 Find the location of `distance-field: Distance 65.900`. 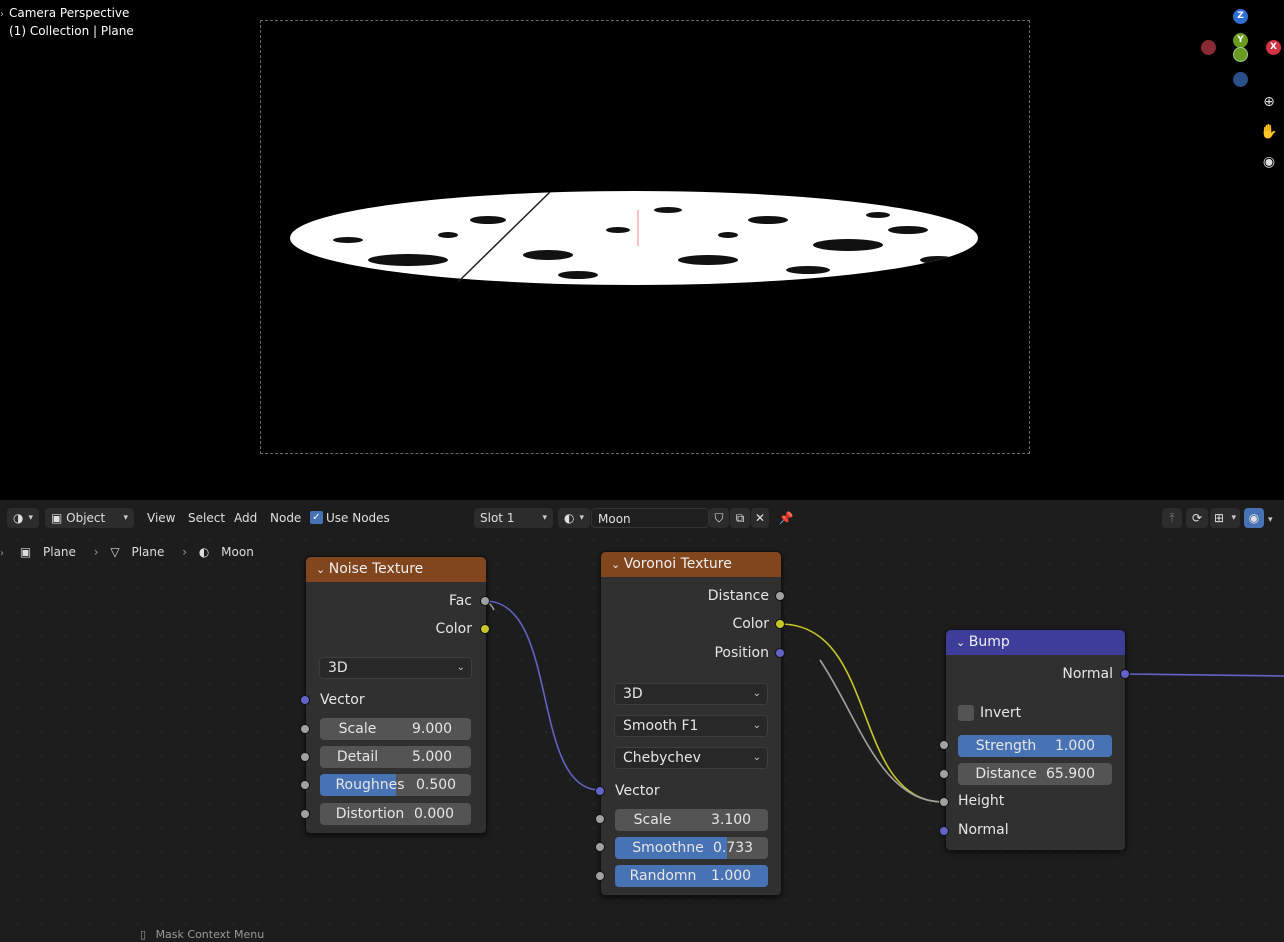

distance-field: Distance 65.900 is located at coordinates (1035, 774).